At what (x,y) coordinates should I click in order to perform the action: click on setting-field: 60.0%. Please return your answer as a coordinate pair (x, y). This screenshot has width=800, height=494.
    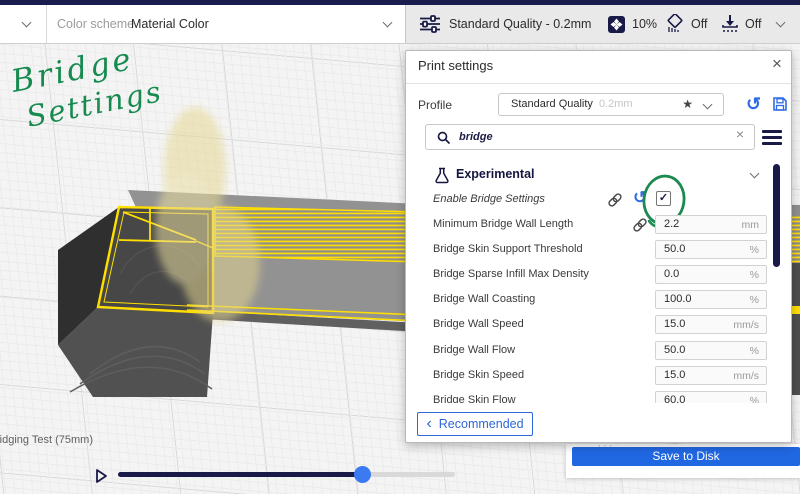
    Looking at the image, I should click on (711, 397).